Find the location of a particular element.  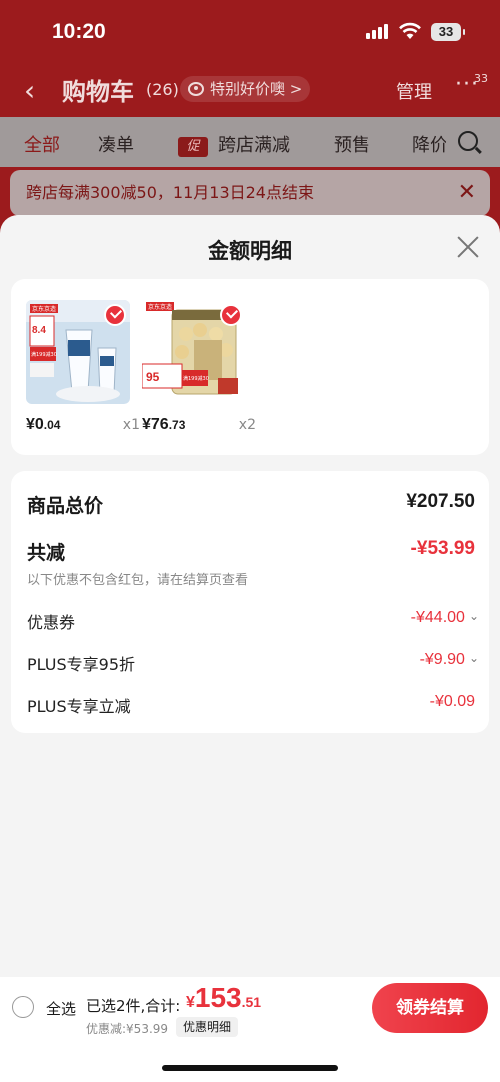

plus95-value-wrap: -¥9.90 ⌄ is located at coordinates (449, 660).